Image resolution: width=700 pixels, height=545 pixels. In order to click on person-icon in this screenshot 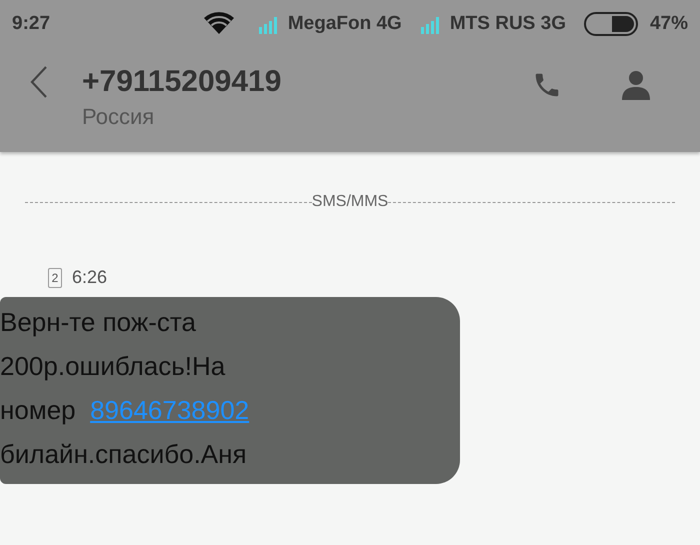, I will do `click(636, 85)`.